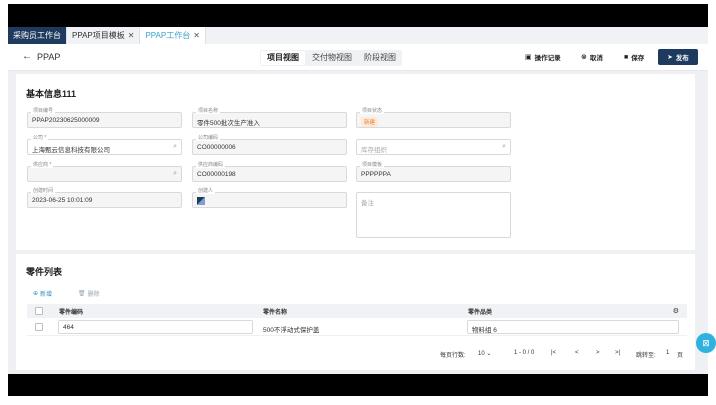 Image resolution: width=716 pixels, height=405 pixels. Describe the element at coordinates (374, 150) in the screenshot. I see `field-placeholder: 库存组织` at that location.